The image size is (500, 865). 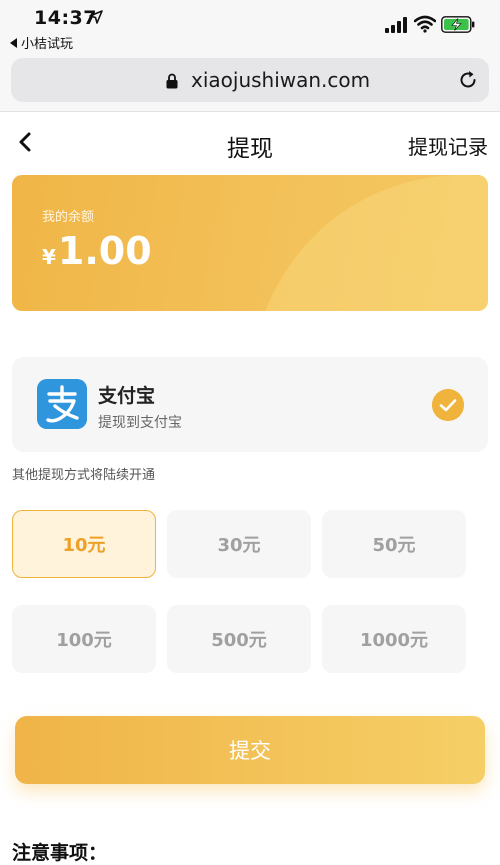 I want to click on amount-option-500: 500元, so click(x=239, y=639).